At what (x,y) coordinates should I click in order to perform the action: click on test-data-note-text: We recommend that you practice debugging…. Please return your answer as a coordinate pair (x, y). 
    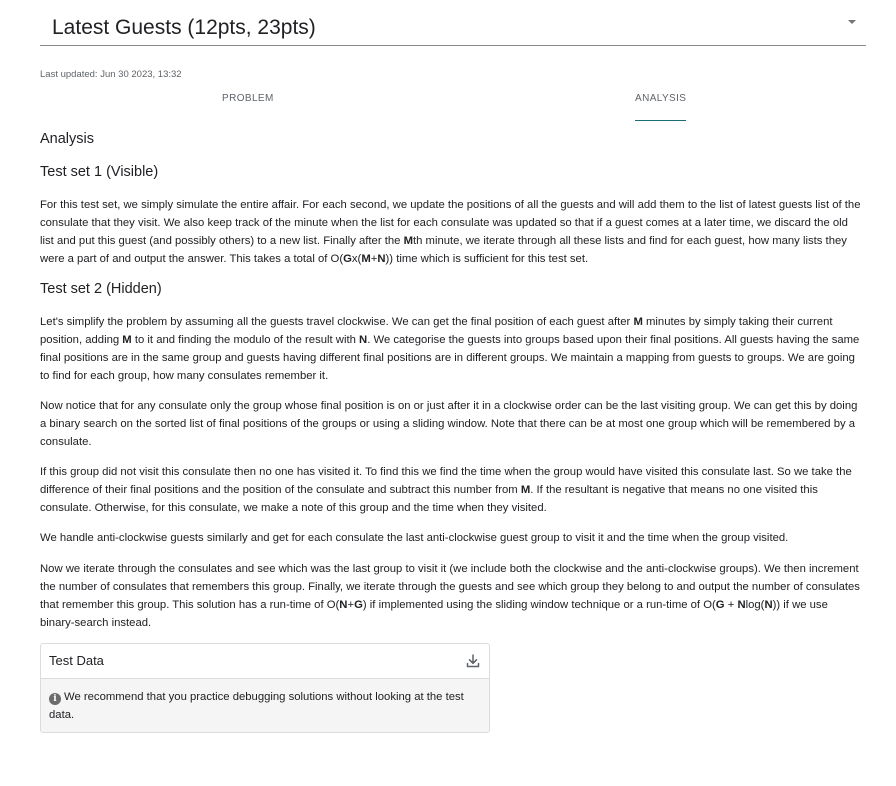
    Looking at the image, I should click on (256, 706).